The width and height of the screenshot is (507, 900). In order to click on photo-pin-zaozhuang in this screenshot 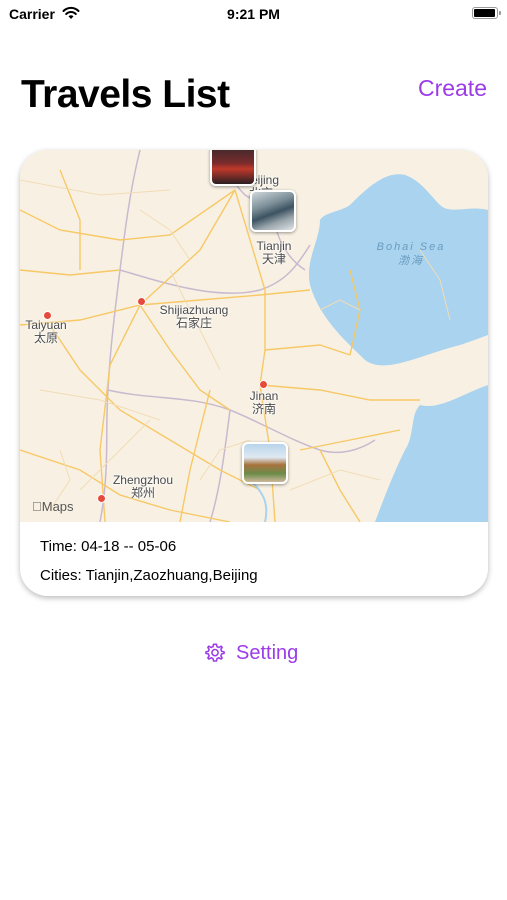, I will do `click(265, 463)`.